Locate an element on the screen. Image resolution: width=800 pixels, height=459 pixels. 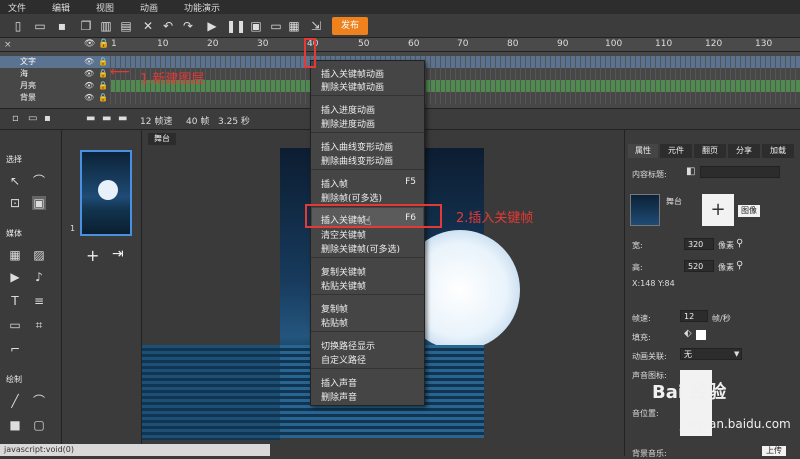
menu-item-clear-keyframe: 清空关键帧 is located at coordinates (343, 234).